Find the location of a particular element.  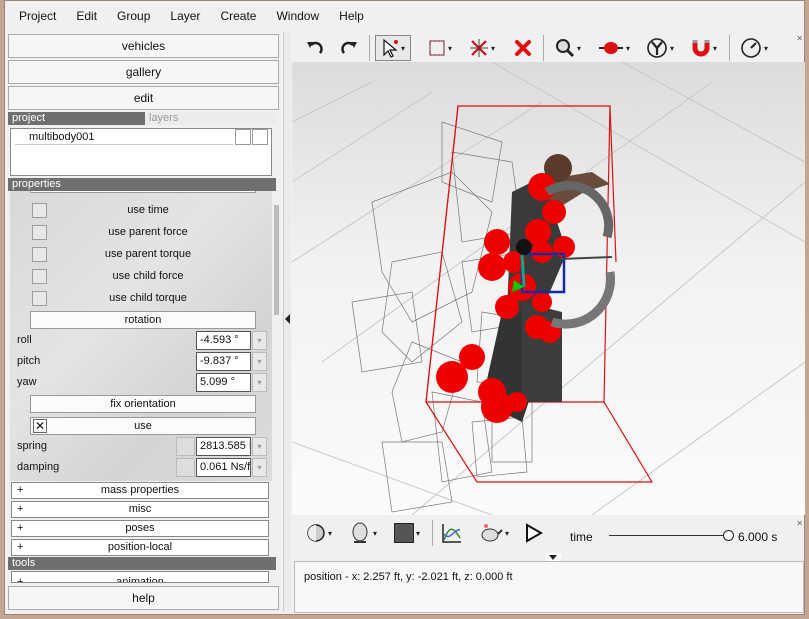

section-poses-label: poses is located at coordinates (140, 528).